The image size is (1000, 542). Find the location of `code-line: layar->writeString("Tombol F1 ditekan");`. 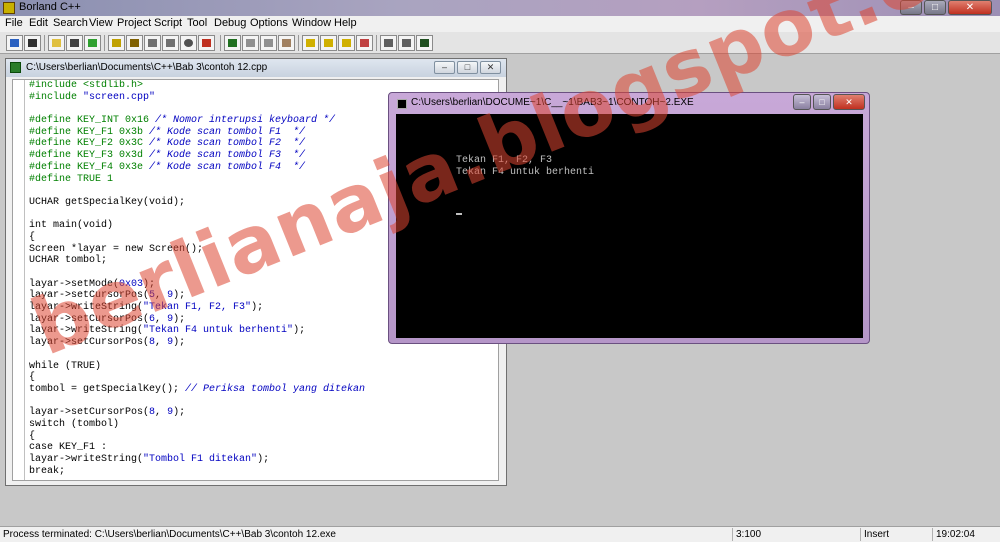

code-line: layar->writeString("Tombol F1 ditekan"); is located at coordinates (197, 460).